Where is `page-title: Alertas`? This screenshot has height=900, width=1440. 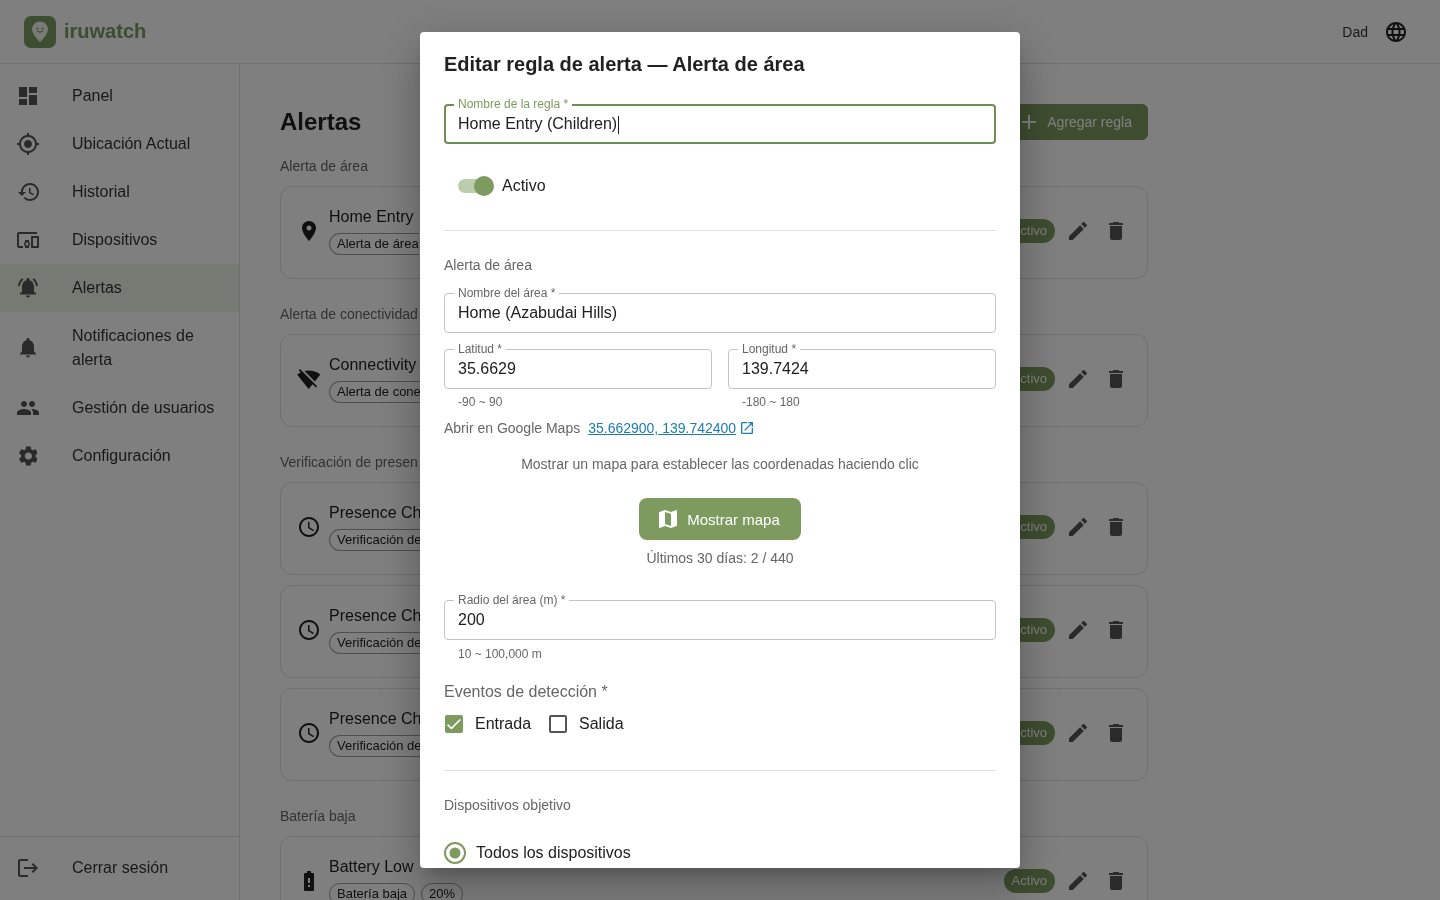
page-title: Alertas is located at coordinates (321, 122).